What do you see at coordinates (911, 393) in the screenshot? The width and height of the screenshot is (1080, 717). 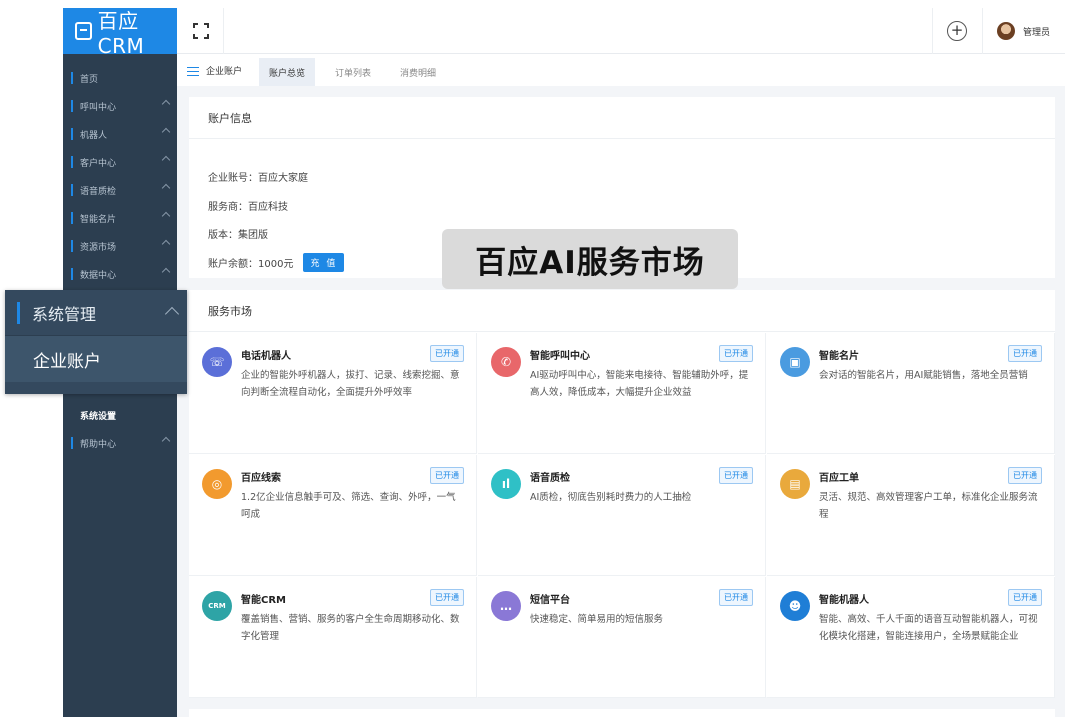 I see `service-tile: ▣ 智能名片 已开通 会对话的智能名片，用AI赋能销售，落地全员营销` at bounding box center [911, 393].